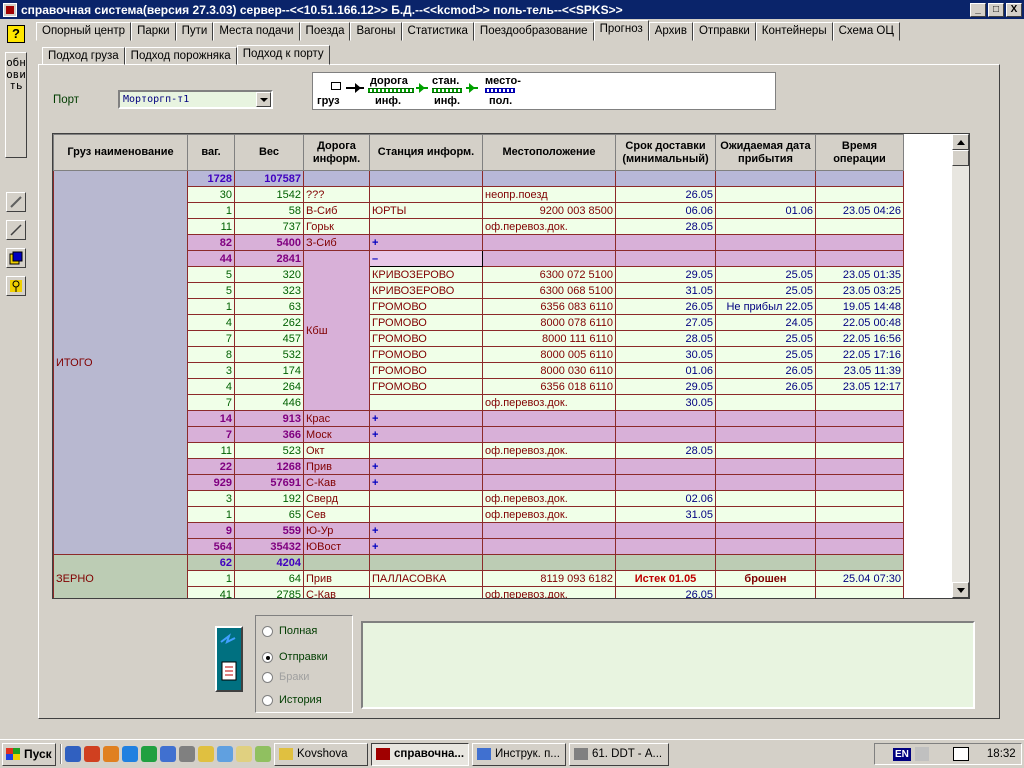 The height and width of the screenshot is (768, 1024). Describe the element at coordinates (111, 754) in the screenshot. I see `quicklaunch-media-icon` at that location.